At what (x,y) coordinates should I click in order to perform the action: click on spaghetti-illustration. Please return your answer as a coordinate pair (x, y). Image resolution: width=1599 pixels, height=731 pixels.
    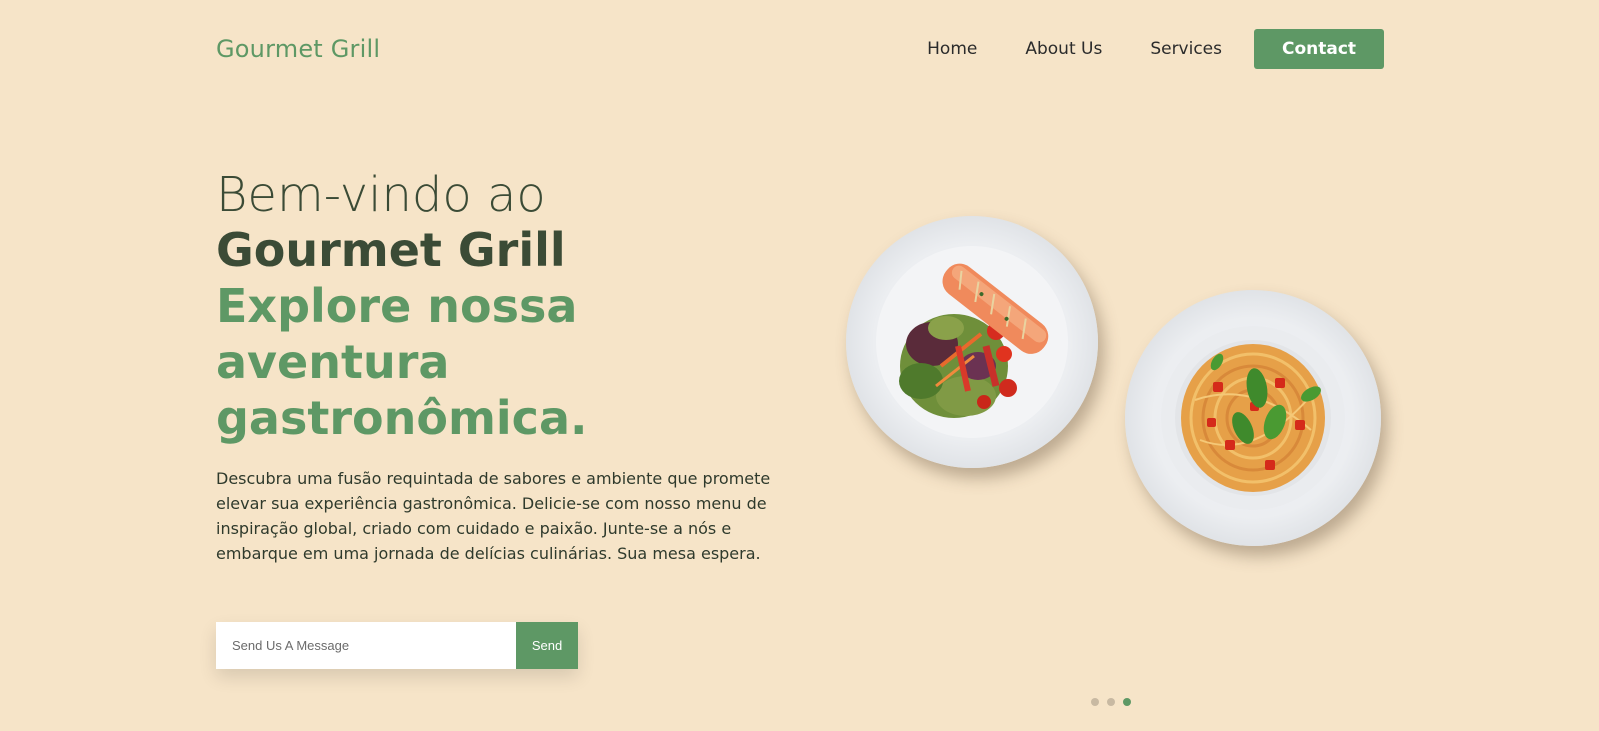
    Looking at the image, I should click on (1253, 418).